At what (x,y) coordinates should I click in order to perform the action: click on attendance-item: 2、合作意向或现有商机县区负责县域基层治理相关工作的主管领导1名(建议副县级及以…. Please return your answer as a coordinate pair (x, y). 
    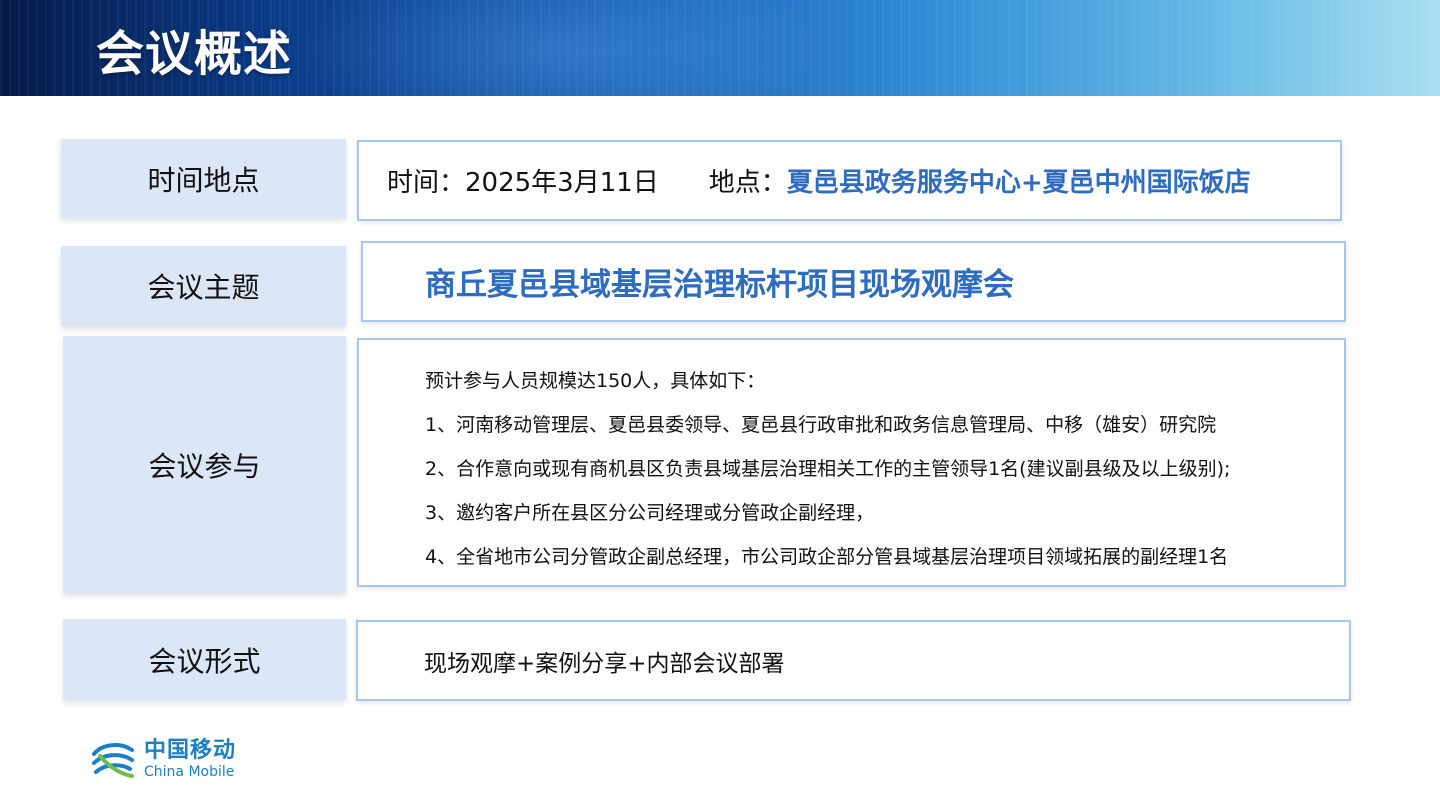
    Looking at the image, I should click on (828, 469).